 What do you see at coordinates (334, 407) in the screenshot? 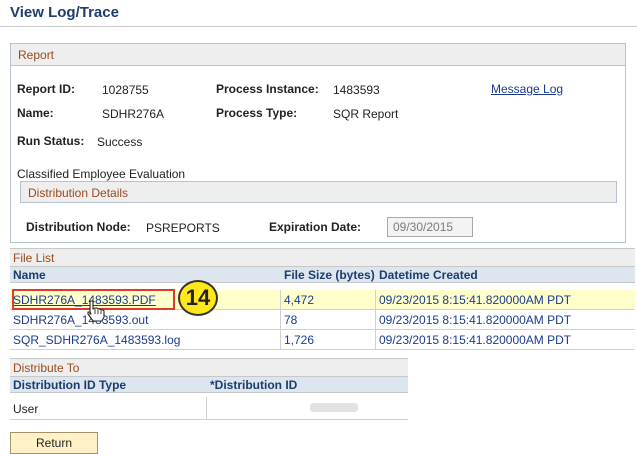
I see `redacted-distribution-id` at bounding box center [334, 407].